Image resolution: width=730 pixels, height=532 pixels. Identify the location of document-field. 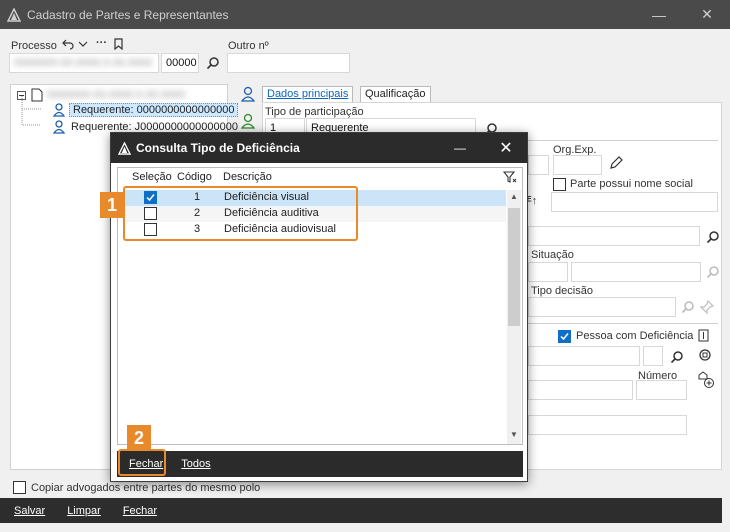
(614, 236).